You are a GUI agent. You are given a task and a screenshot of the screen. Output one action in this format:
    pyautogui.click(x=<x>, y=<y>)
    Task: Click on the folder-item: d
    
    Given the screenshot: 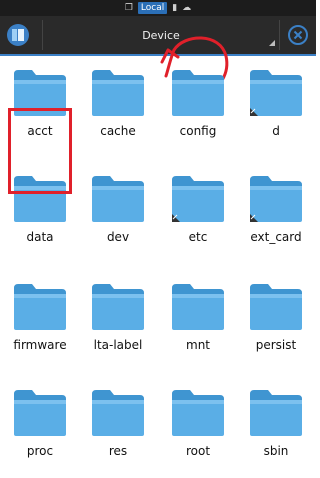 What is the action you would take?
    pyautogui.click(x=276, y=108)
    